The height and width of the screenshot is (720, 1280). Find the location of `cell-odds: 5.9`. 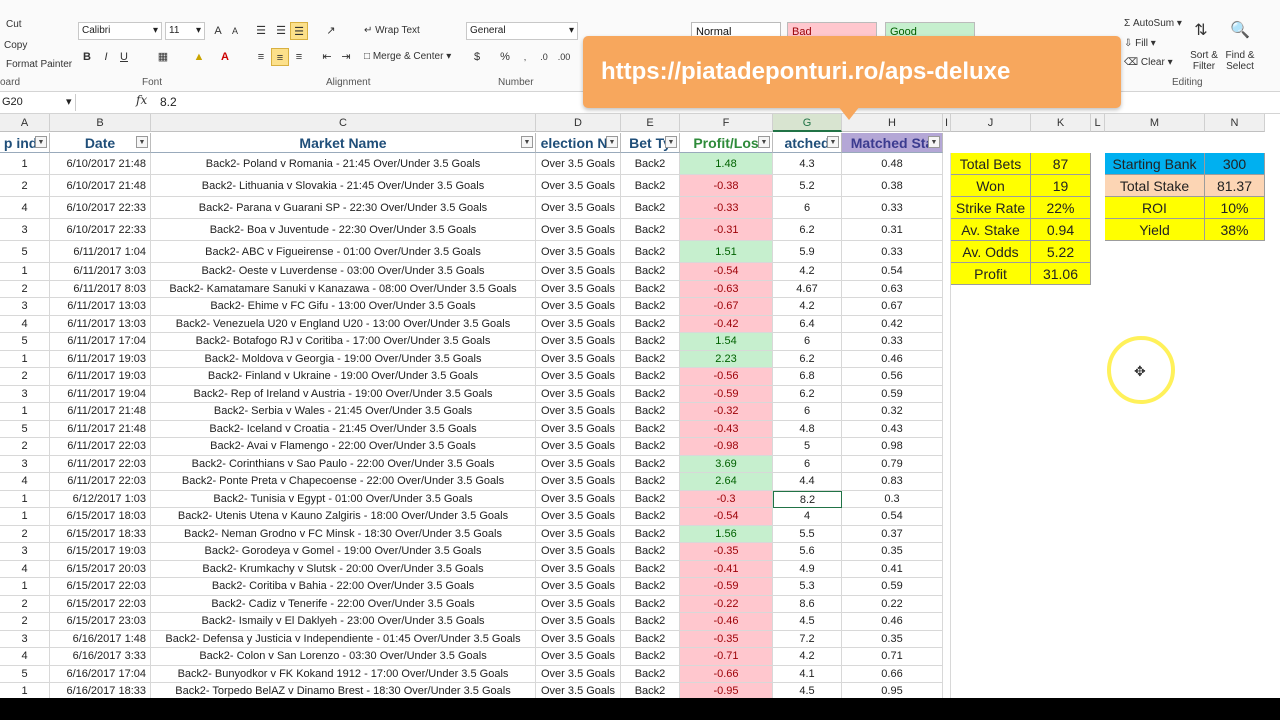

cell-odds: 5.9 is located at coordinates (807, 252).